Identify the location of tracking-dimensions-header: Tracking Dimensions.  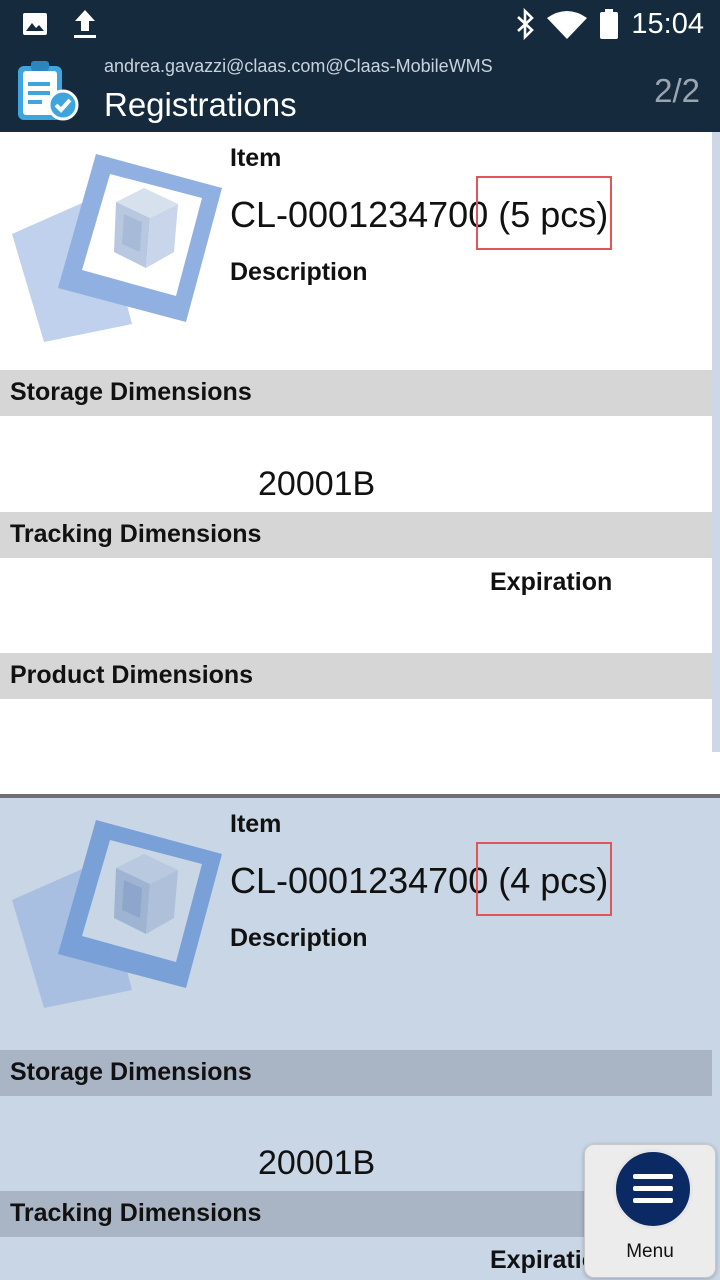
(356, 535).